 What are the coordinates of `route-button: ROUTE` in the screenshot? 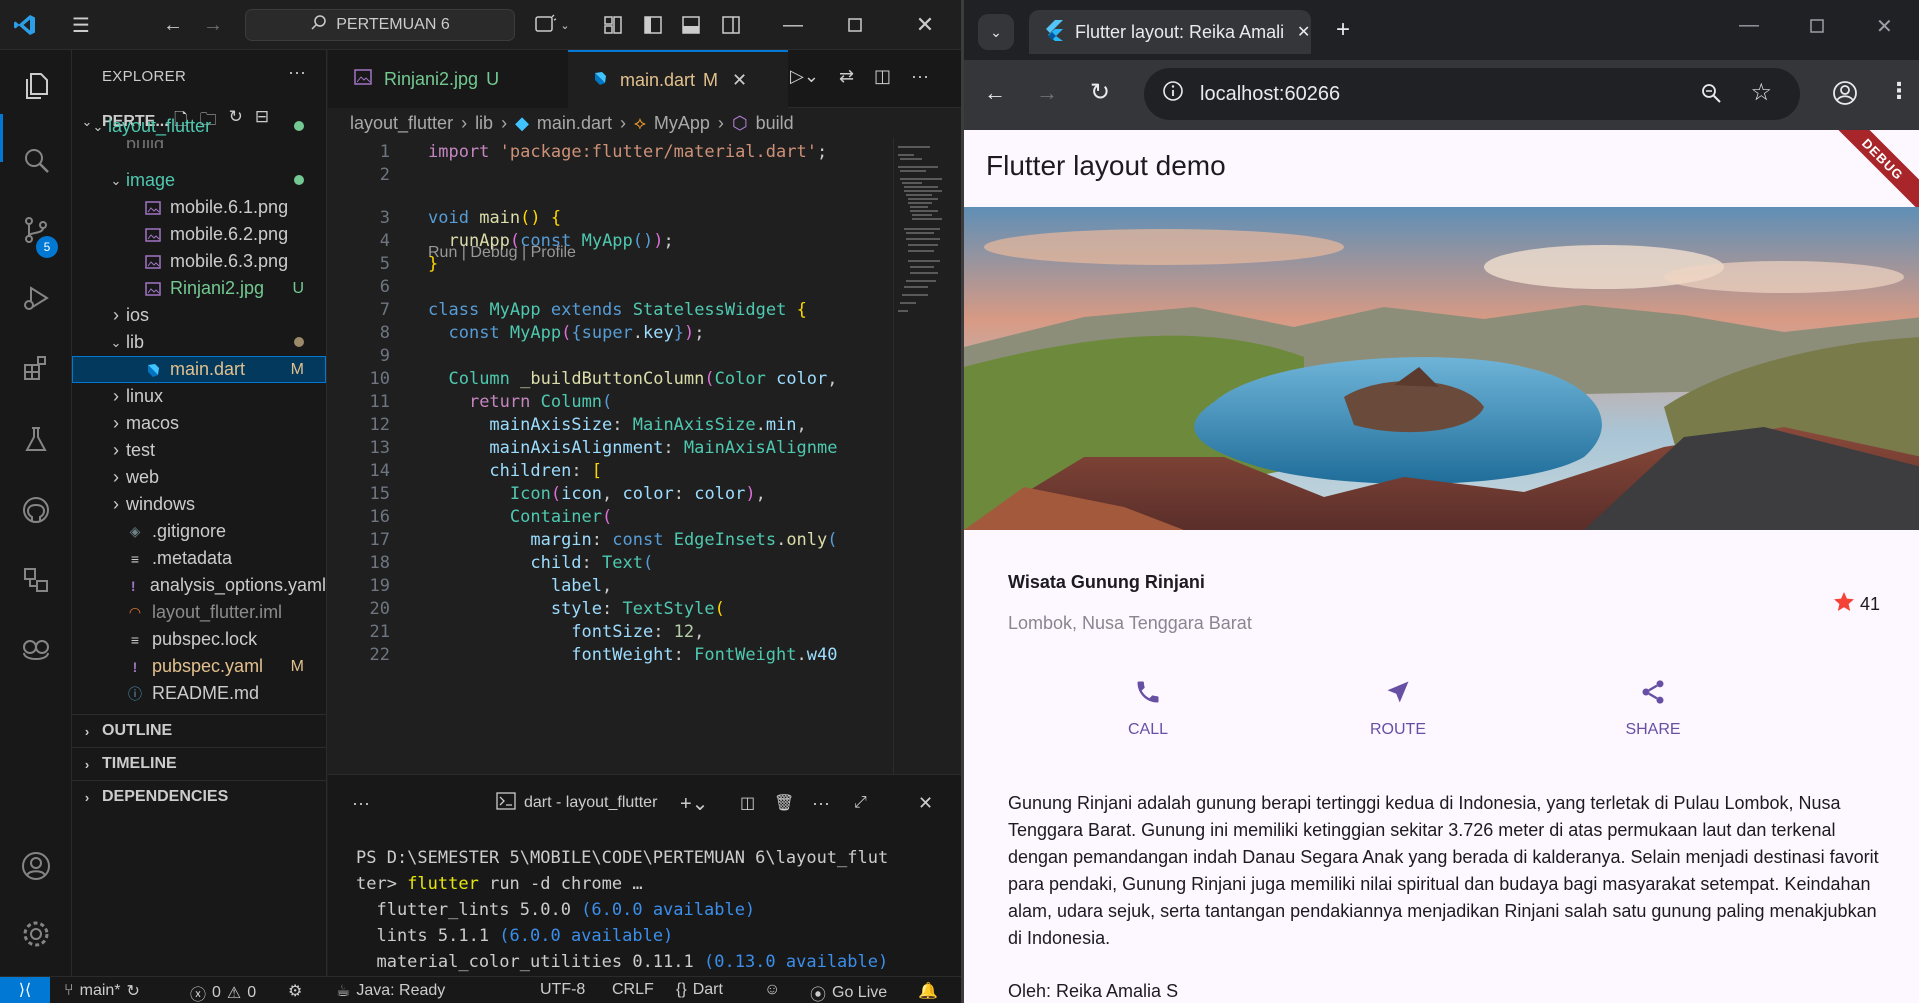 It's located at (1398, 708).